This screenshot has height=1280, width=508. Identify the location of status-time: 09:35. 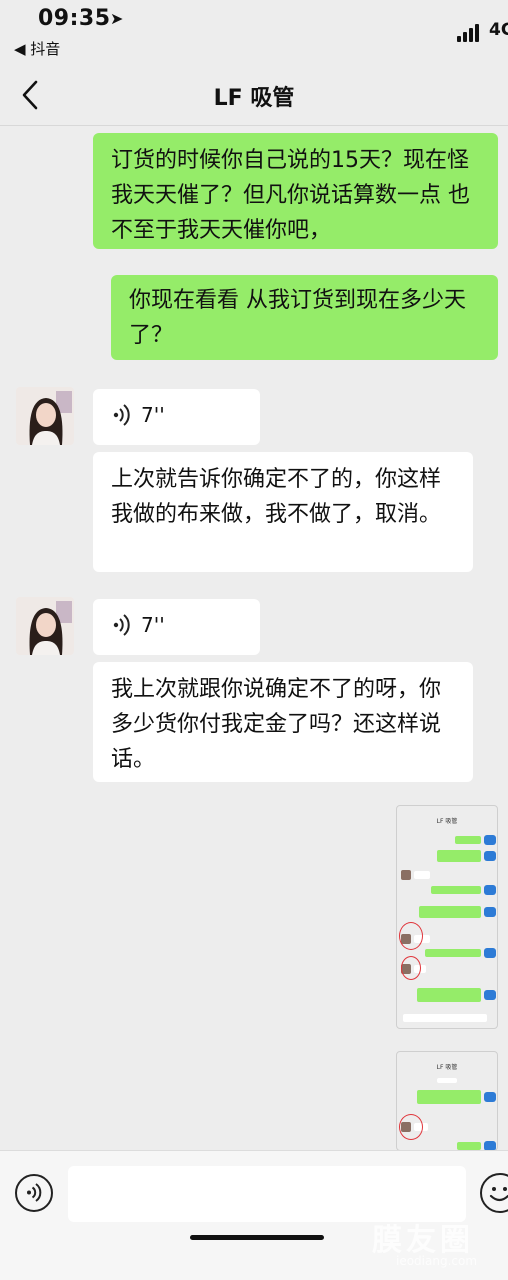
(74, 18).